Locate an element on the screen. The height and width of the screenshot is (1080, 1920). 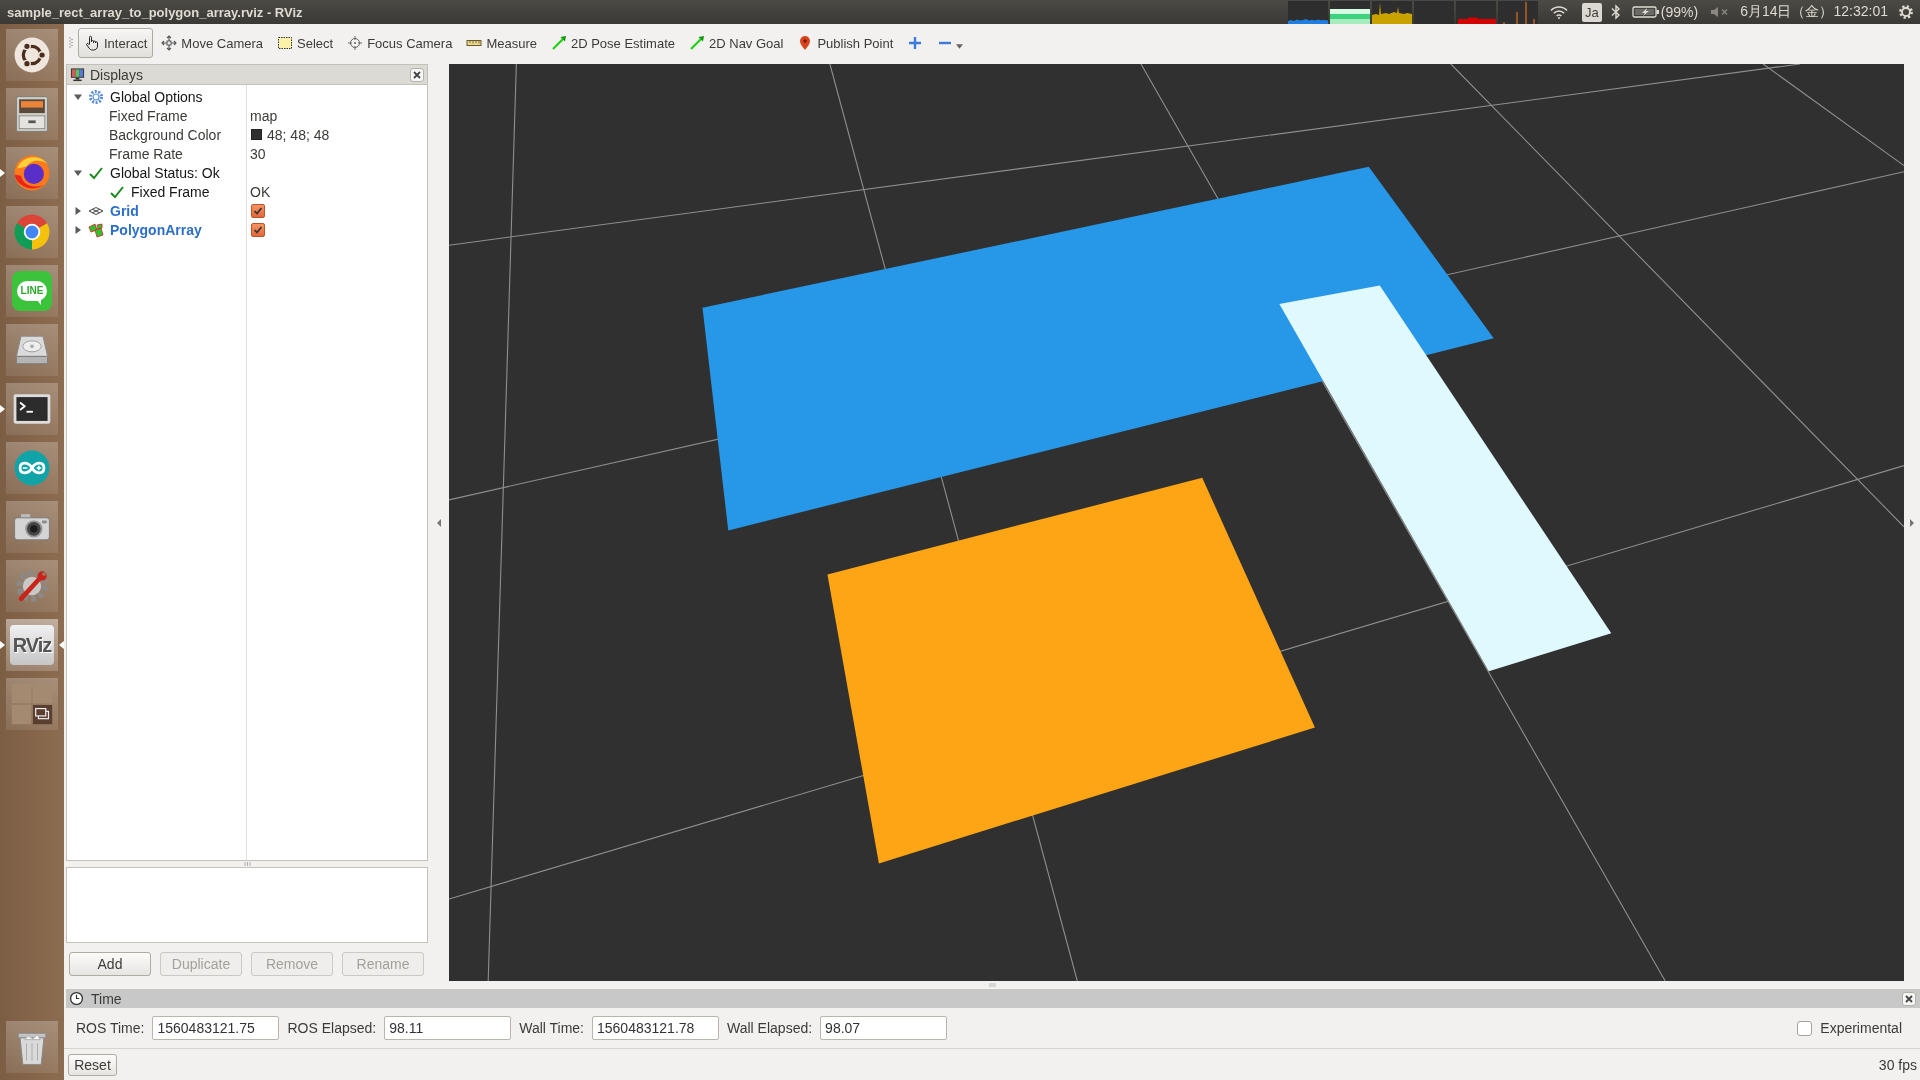
fps-label: 30 fps is located at coordinates (1897, 1064).